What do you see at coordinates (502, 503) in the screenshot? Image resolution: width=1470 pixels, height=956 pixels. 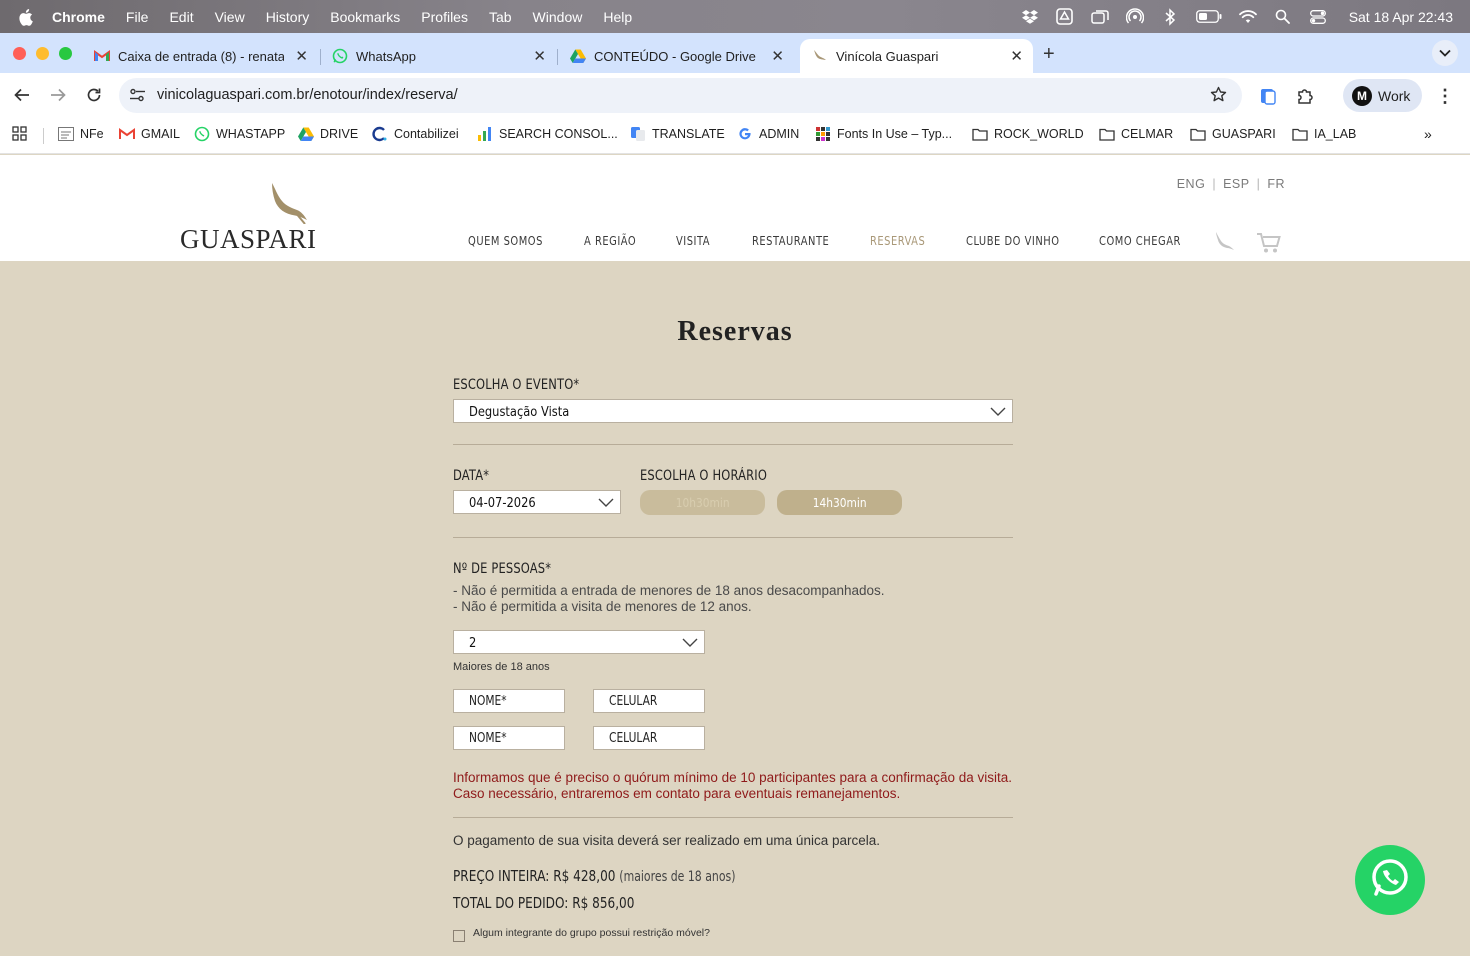 I see `date-select-value: 04-07-2026` at bounding box center [502, 503].